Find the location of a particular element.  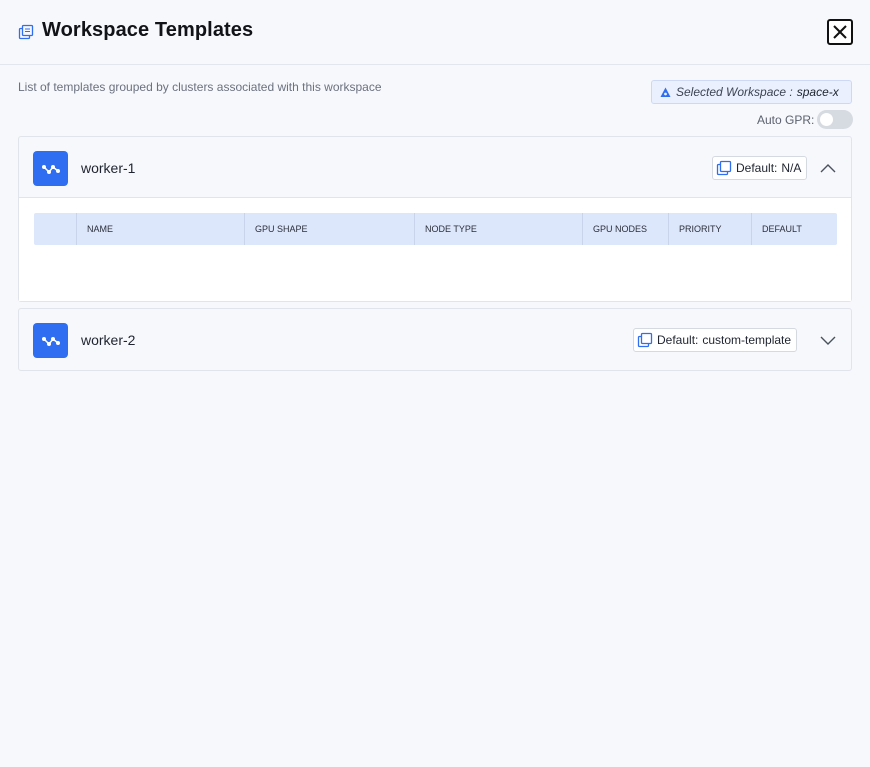

default-template-badge: Default: N/A is located at coordinates (760, 168).